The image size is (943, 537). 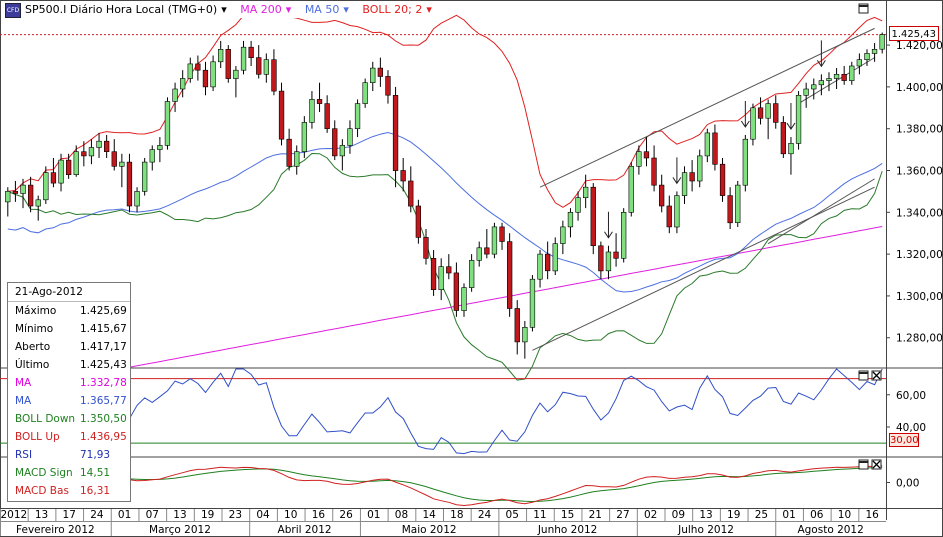 I want to click on ma50-legend: MA 50, so click(x=322, y=9).